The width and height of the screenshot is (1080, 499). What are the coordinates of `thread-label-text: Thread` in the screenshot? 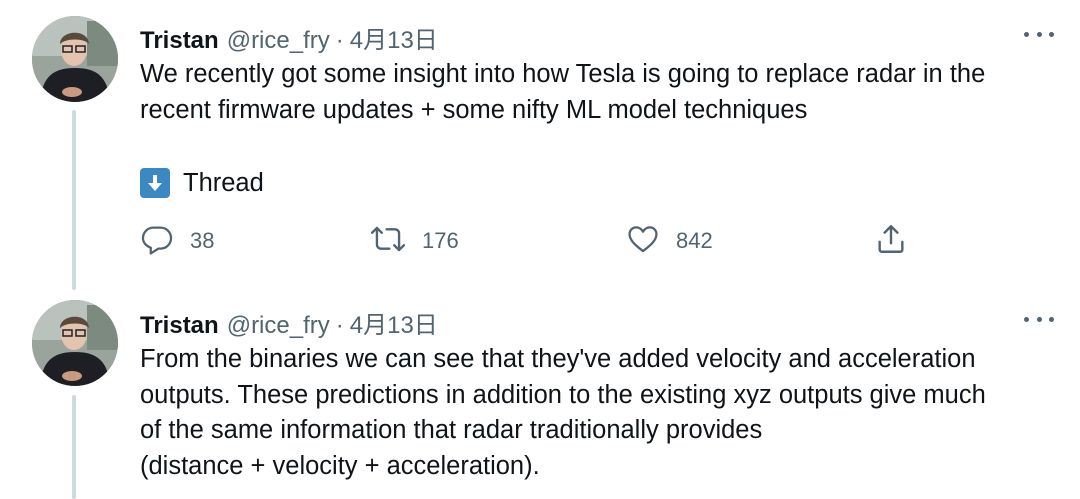 It's located at (223, 182).